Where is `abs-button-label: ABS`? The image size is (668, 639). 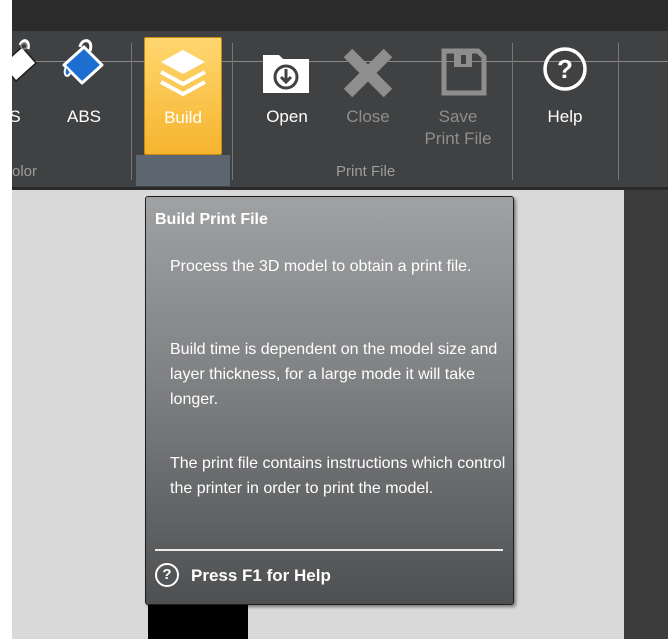 abs-button-label: ABS is located at coordinates (84, 116).